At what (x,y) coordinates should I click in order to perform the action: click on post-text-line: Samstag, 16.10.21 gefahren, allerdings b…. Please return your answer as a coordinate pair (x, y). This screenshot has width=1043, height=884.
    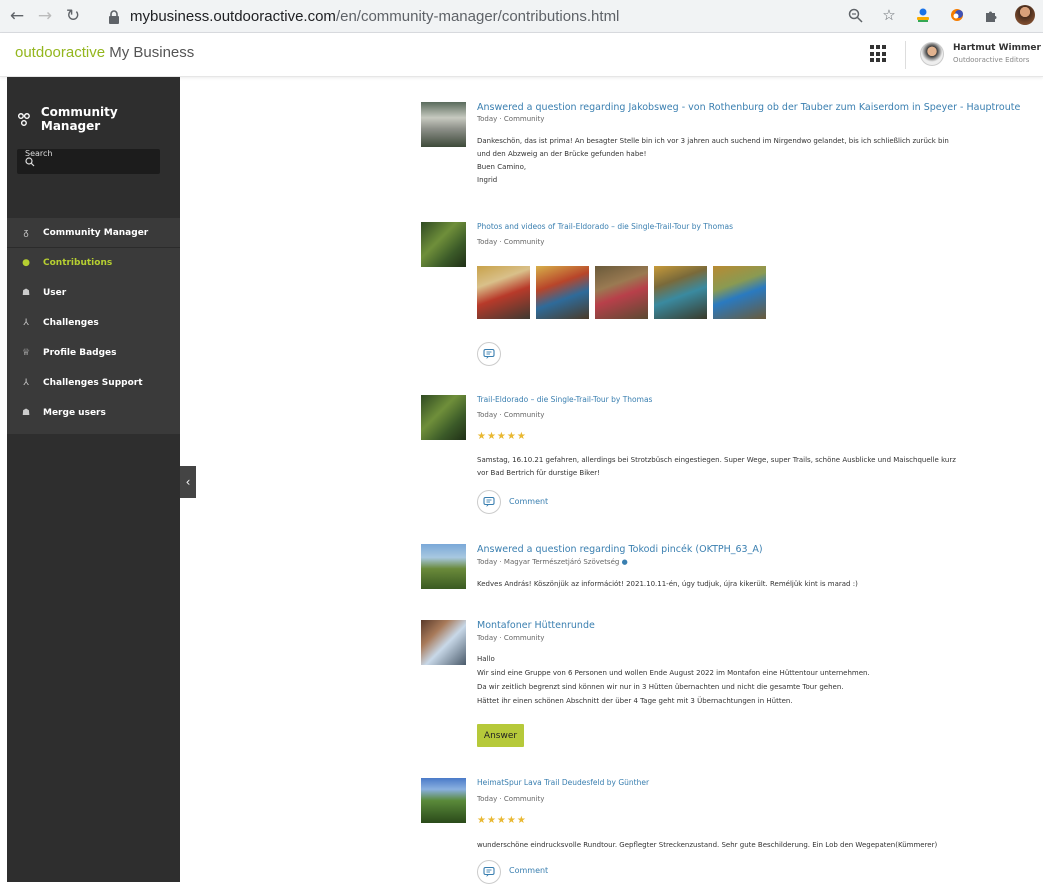
    Looking at the image, I should click on (716, 460).